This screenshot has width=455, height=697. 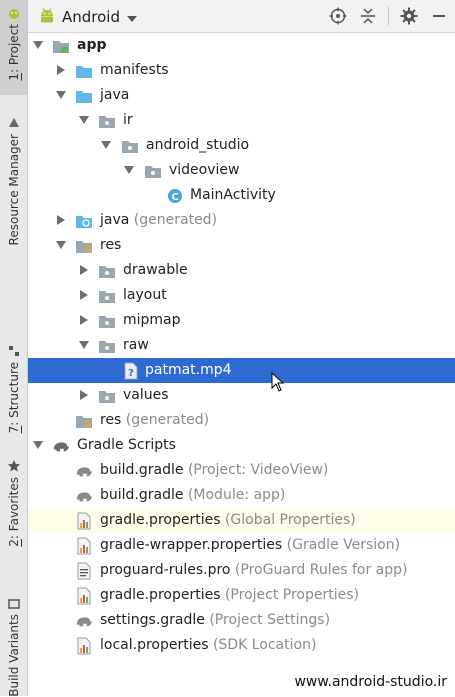 I want to click on tree-item-manifests: manifests, so click(x=241, y=70).